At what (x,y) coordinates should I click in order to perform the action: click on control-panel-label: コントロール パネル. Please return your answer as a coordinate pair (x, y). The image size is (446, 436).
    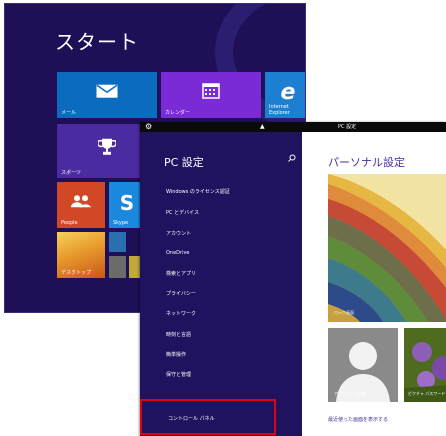
    Looking at the image, I should click on (191, 419).